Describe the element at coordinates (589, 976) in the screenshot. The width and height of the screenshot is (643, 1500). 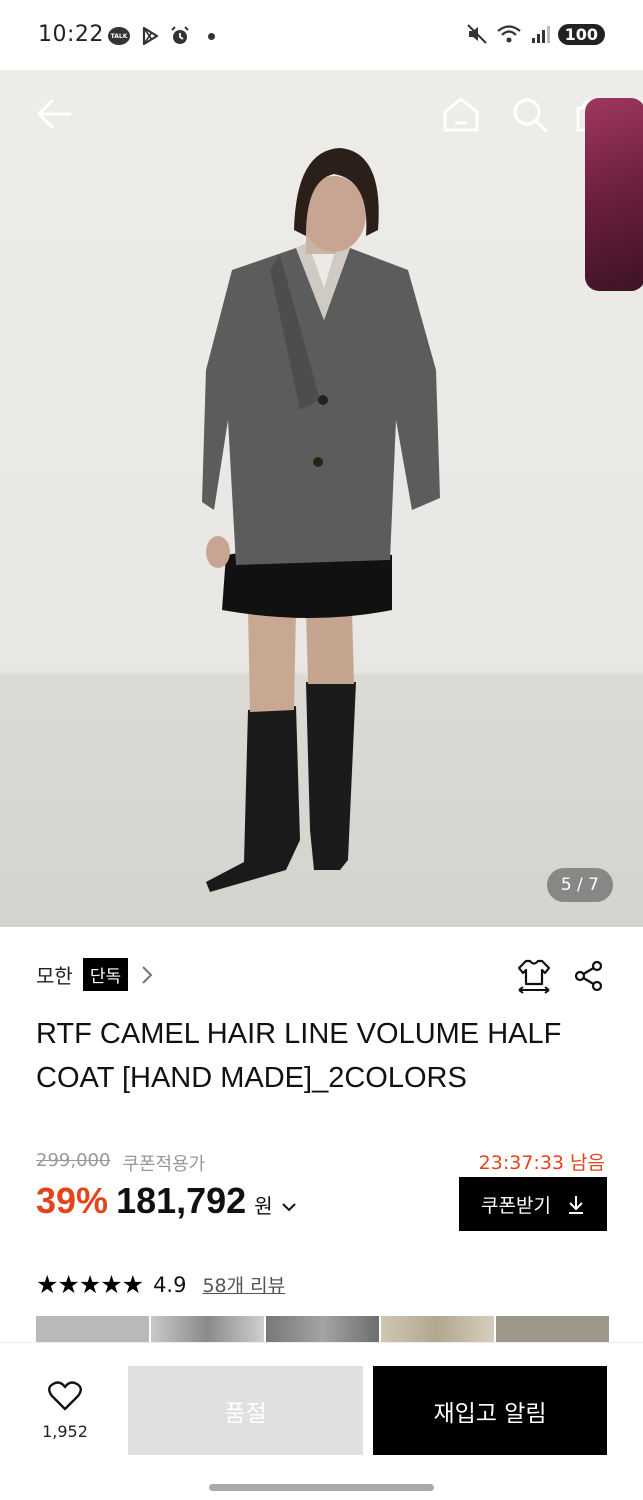
I see `share-icon` at that location.